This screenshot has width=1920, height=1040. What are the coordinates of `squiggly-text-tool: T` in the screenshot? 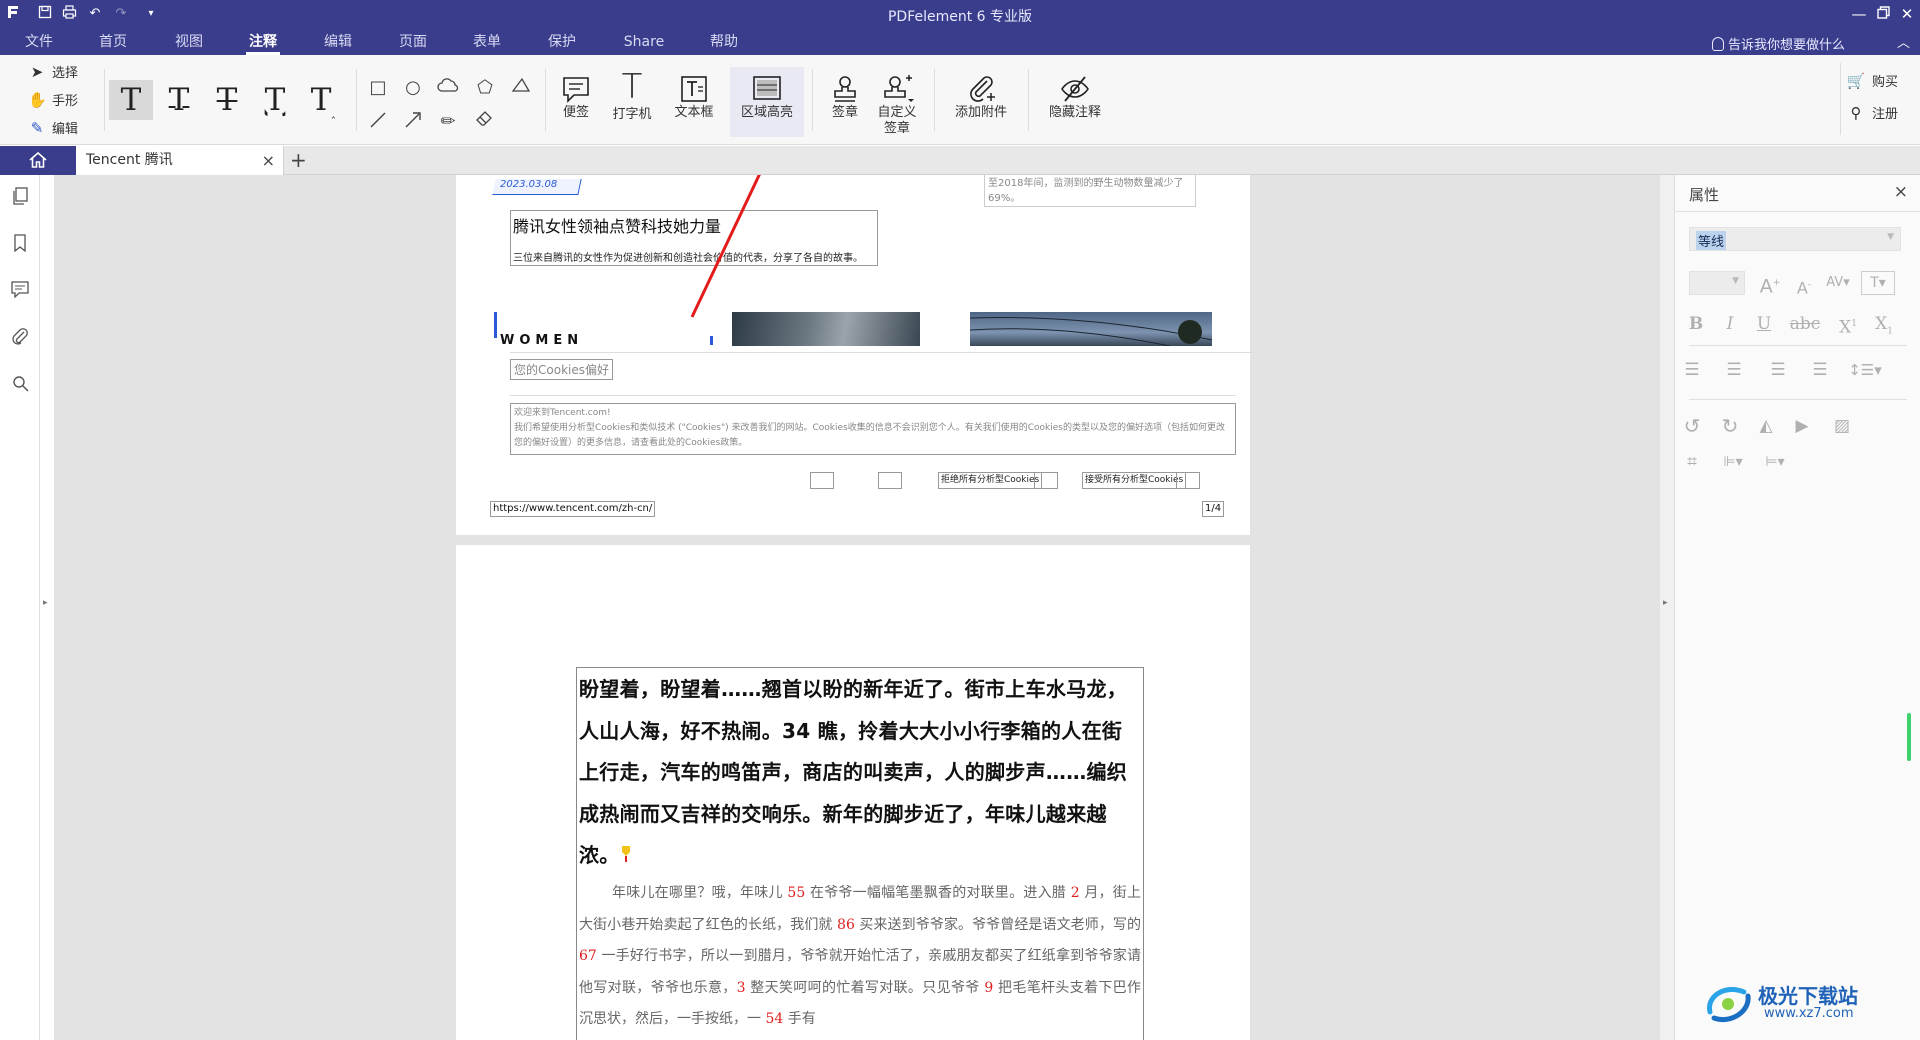 It's located at (275, 100).